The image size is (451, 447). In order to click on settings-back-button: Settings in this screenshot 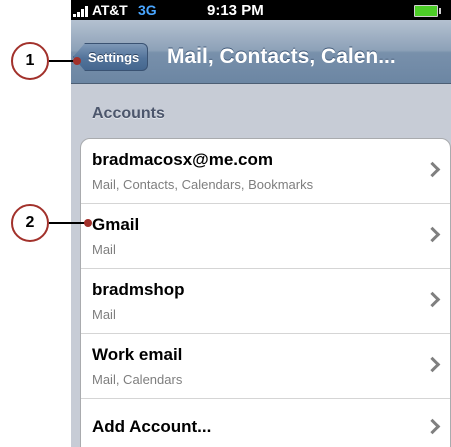, I will do `click(111, 57)`.